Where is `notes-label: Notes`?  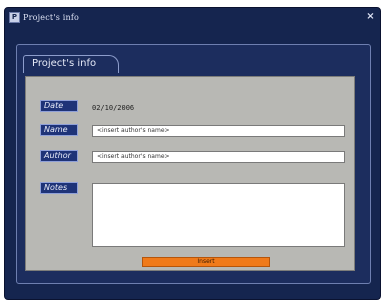
notes-label: Notes is located at coordinates (59, 188).